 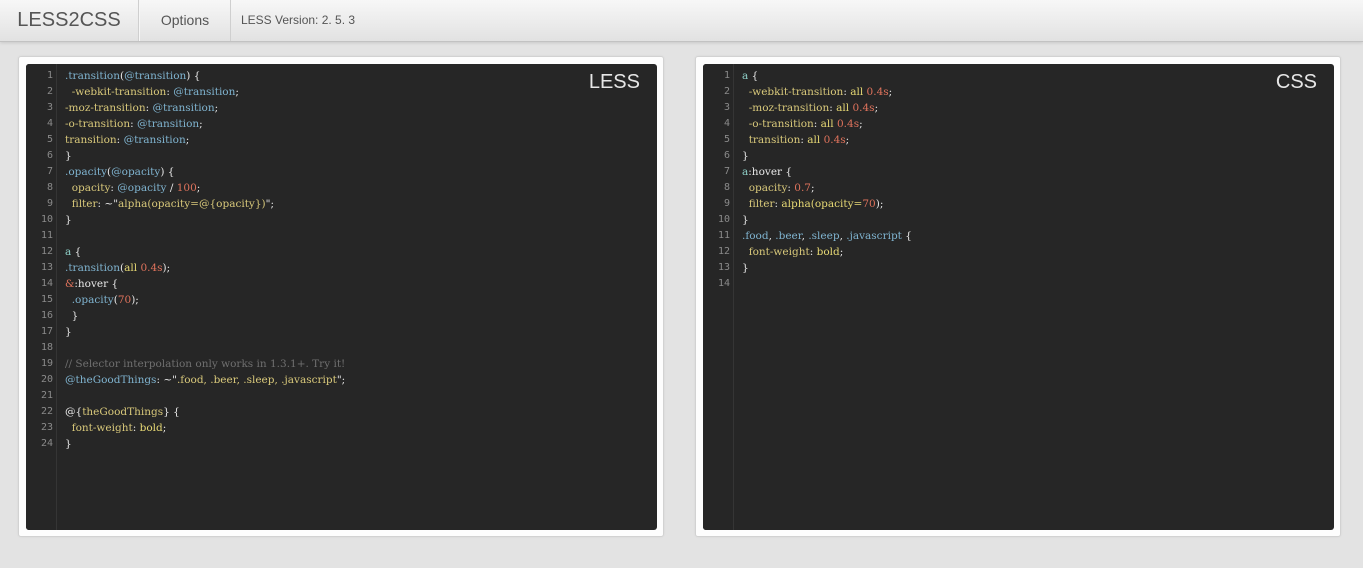 What do you see at coordinates (341, 380) in the screenshot?
I see `code-token: ";` at bounding box center [341, 380].